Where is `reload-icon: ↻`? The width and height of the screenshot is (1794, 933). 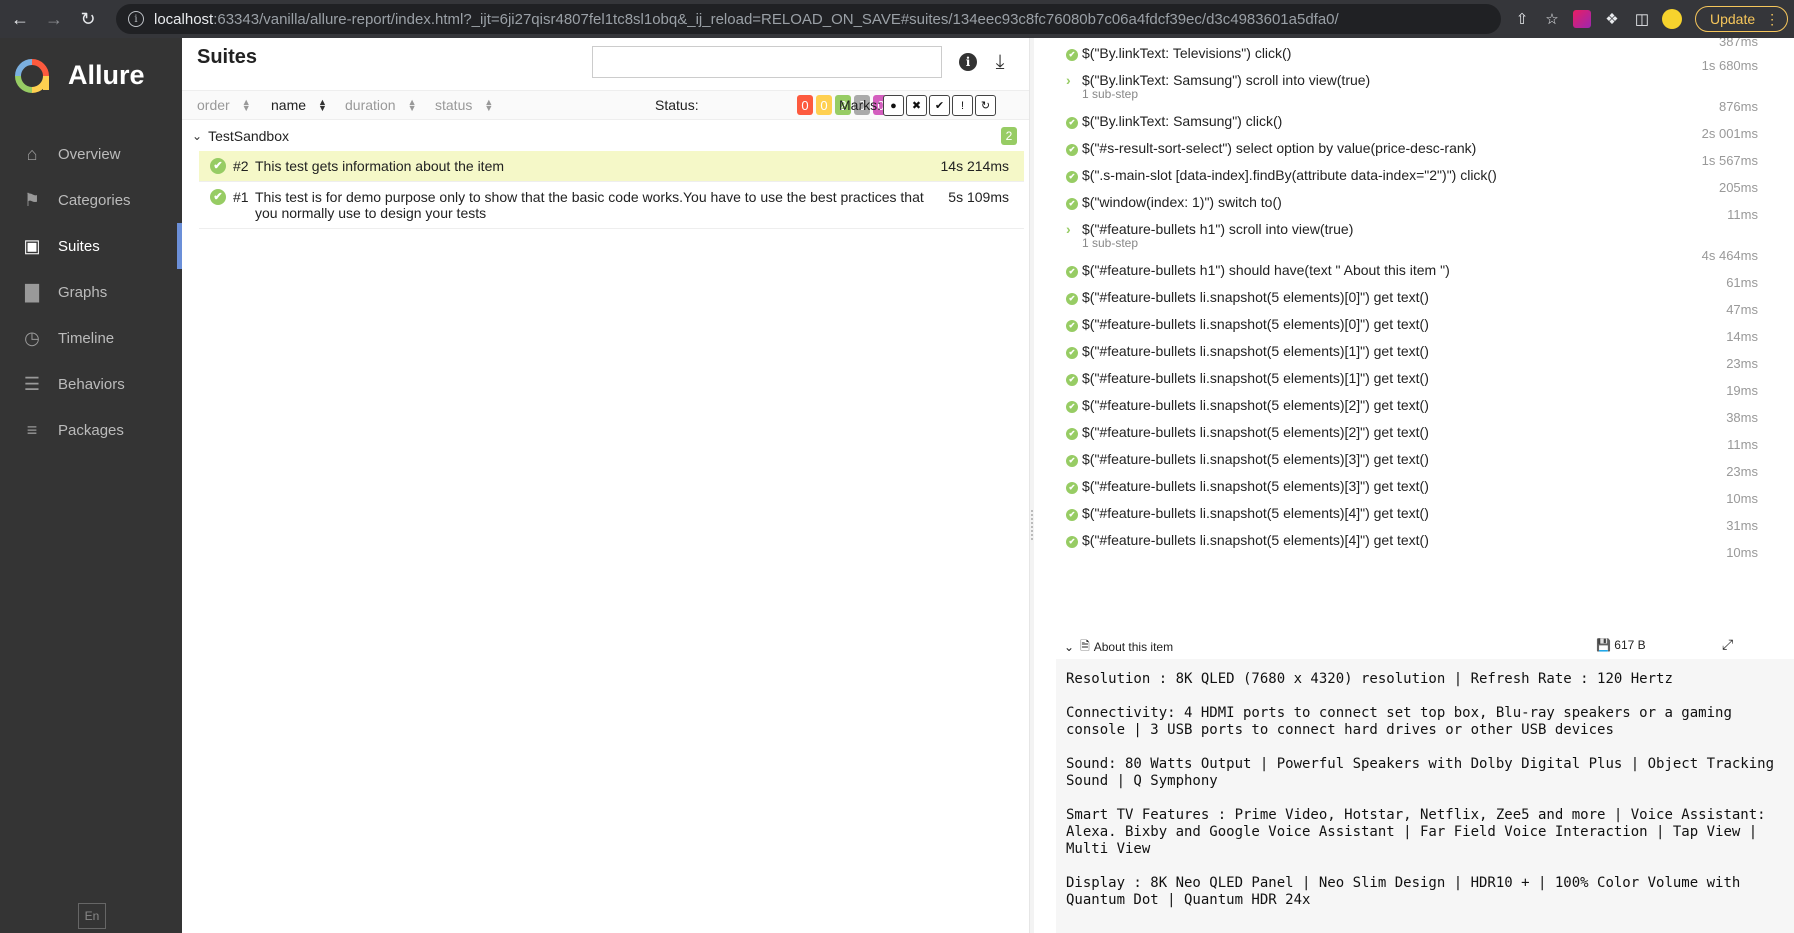
reload-icon: ↻ is located at coordinates (88, 19).